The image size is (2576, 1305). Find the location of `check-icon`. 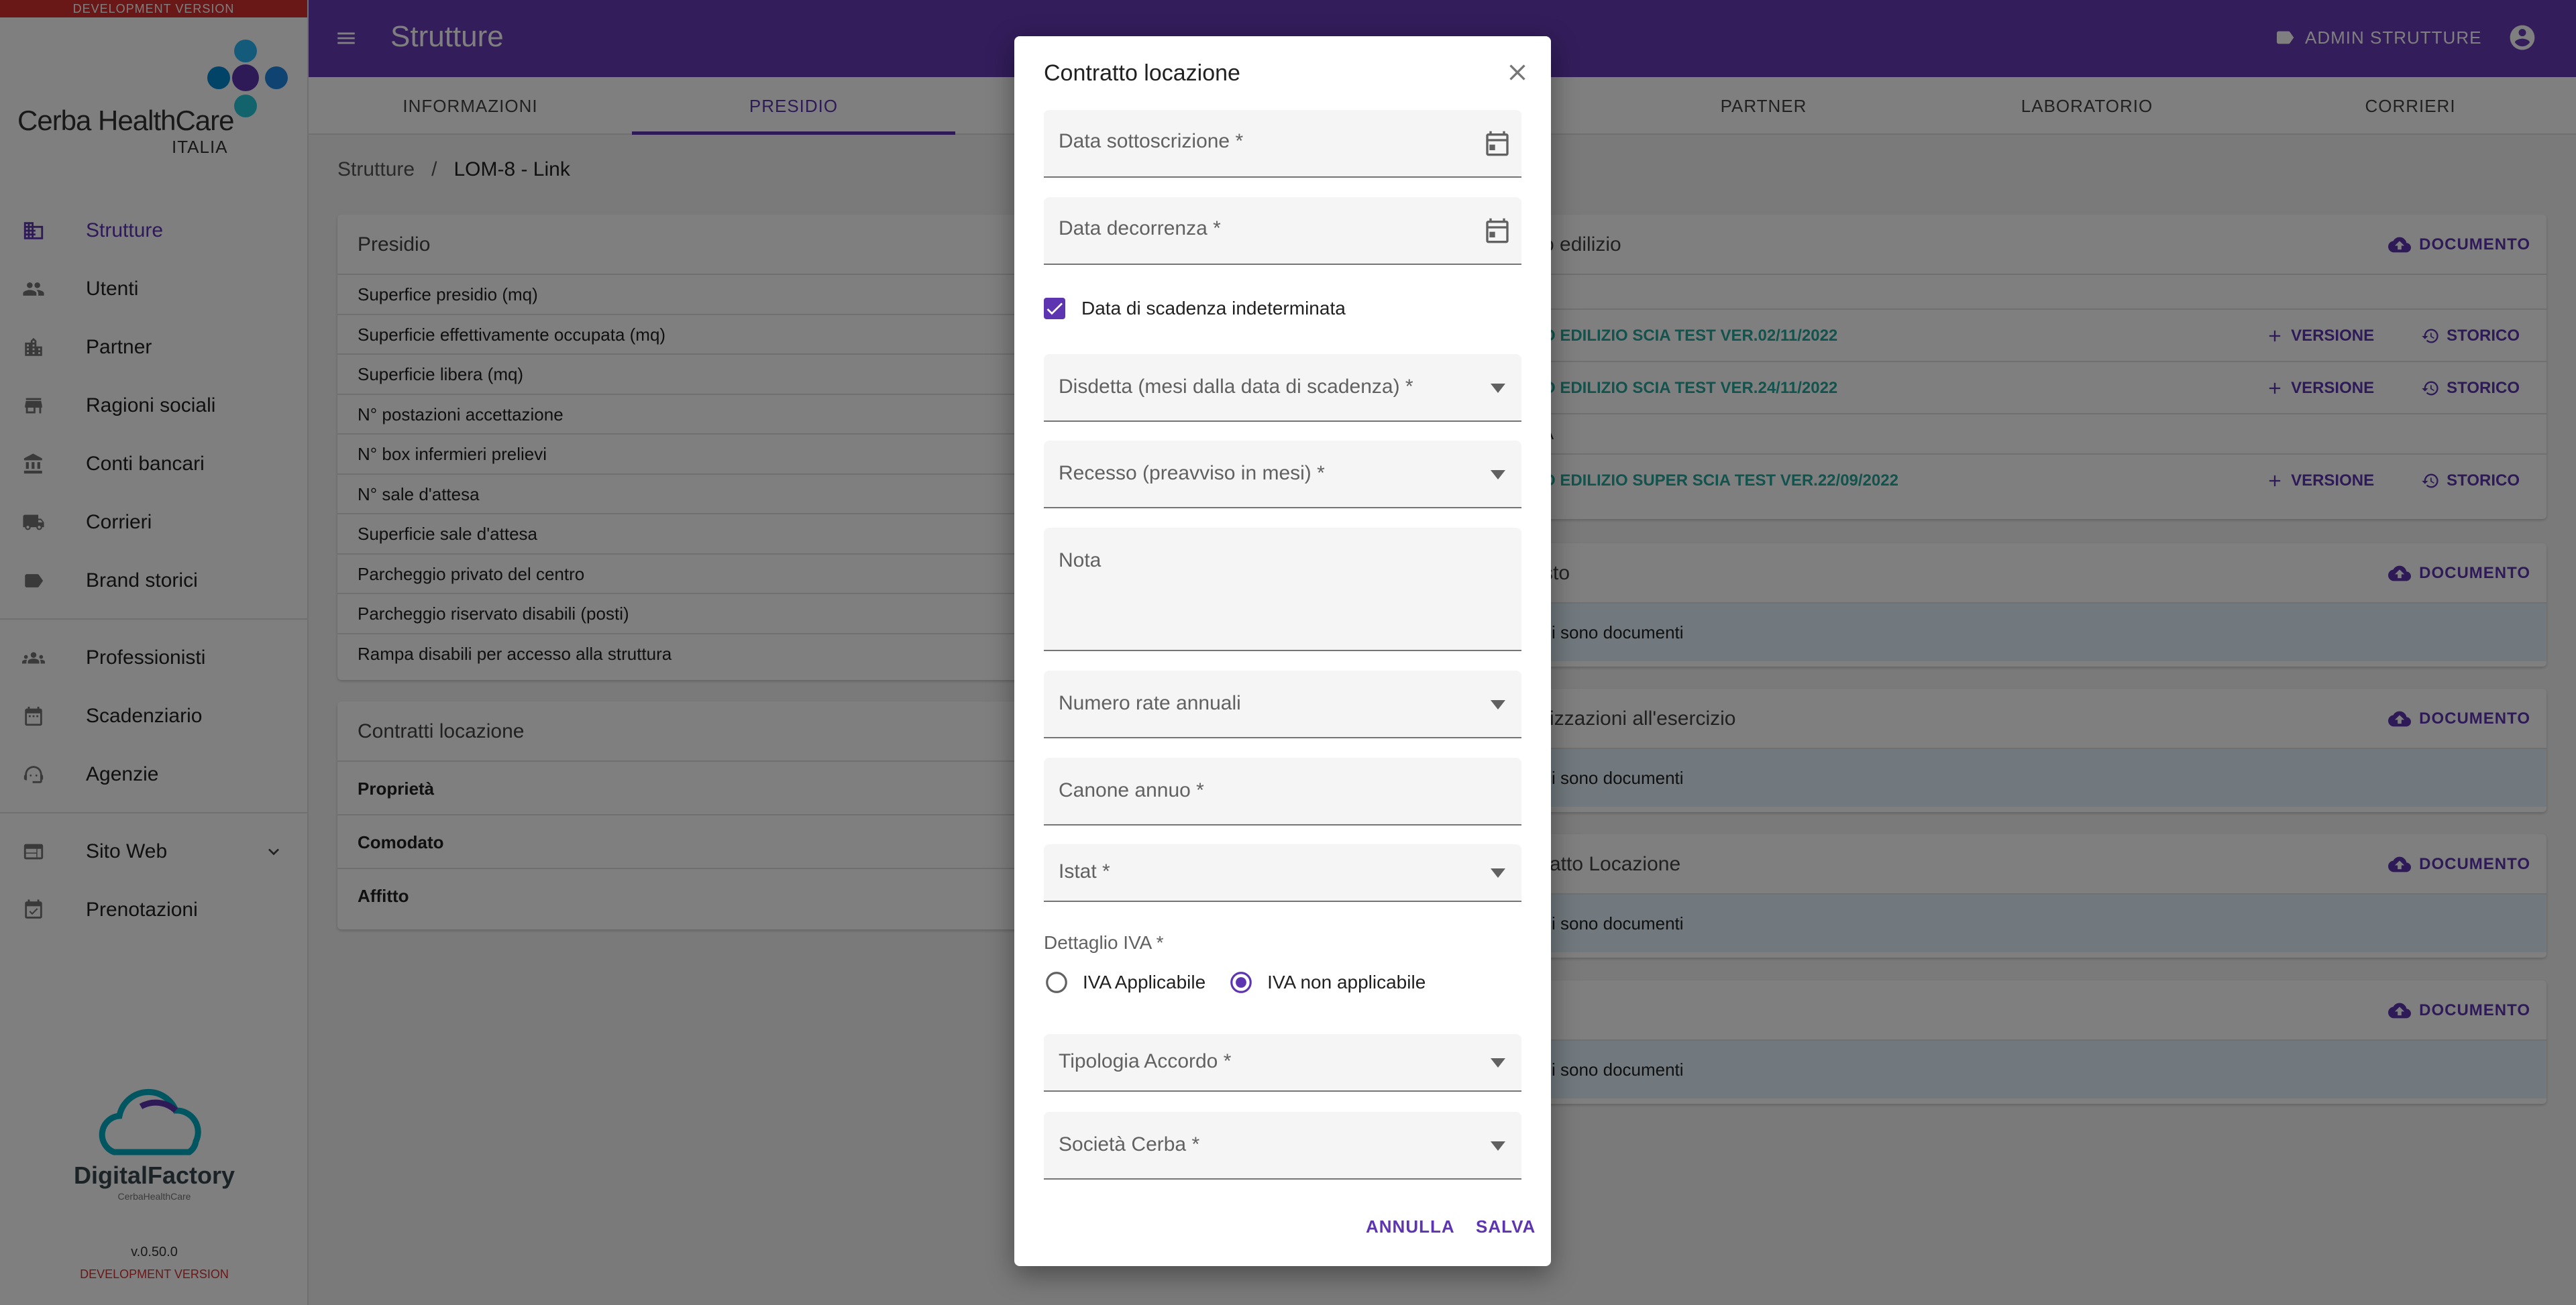

check-icon is located at coordinates (1054, 308).